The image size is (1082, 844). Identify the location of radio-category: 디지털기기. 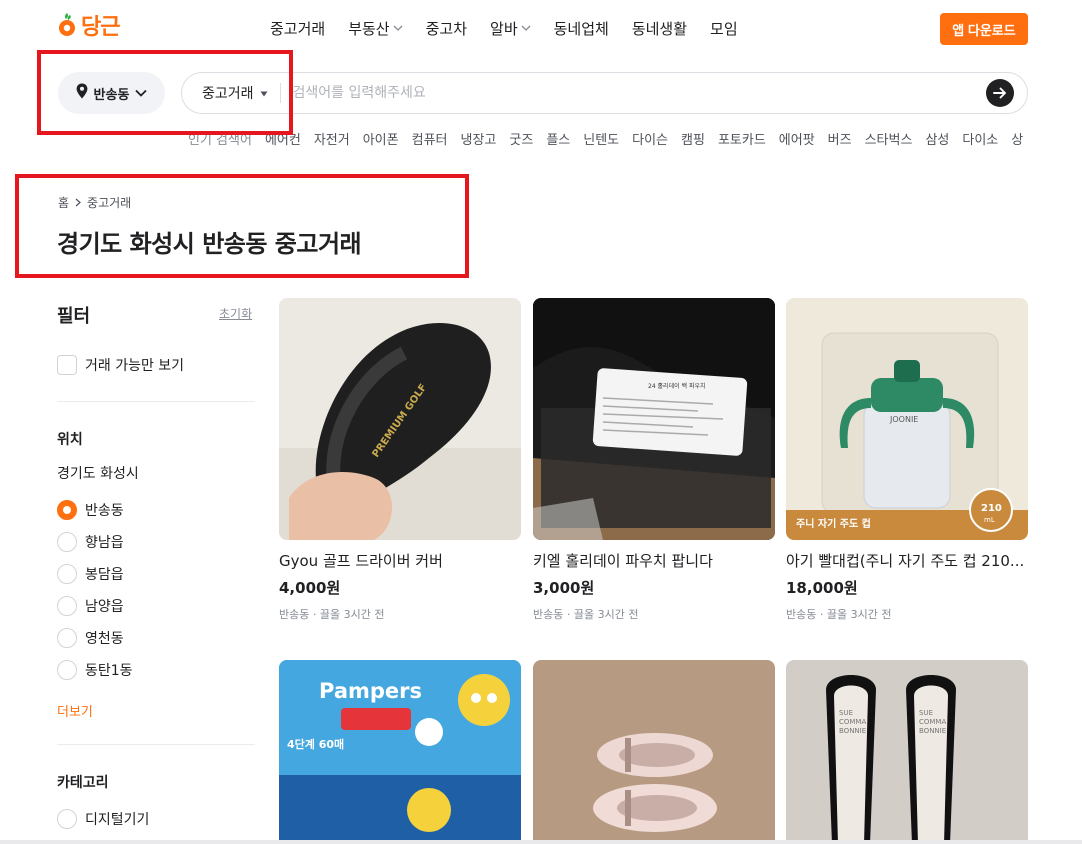
(103, 819).